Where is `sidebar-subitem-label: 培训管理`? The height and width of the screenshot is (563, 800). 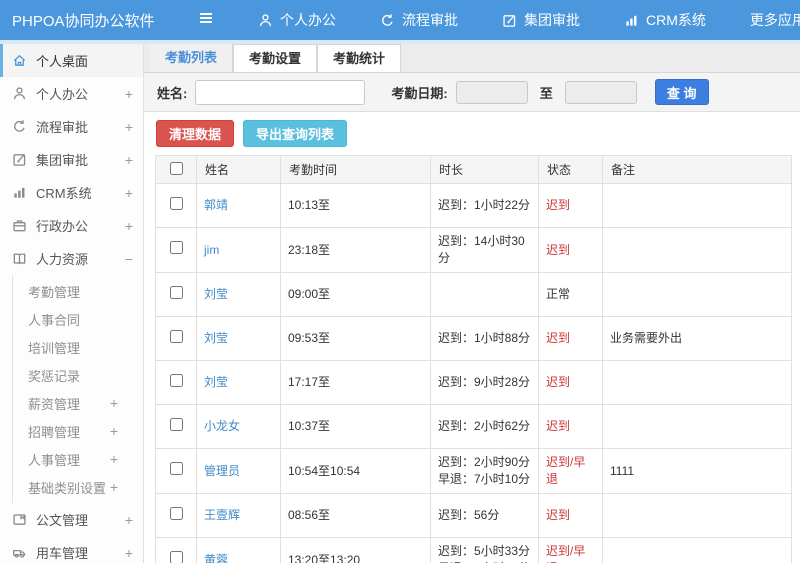
sidebar-subitem-label: 培训管理 is located at coordinates (54, 348).